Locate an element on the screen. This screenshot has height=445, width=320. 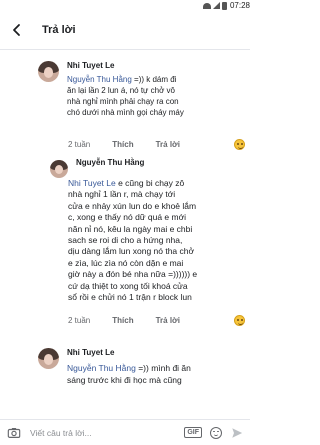
send-button is located at coordinates (237, 433).